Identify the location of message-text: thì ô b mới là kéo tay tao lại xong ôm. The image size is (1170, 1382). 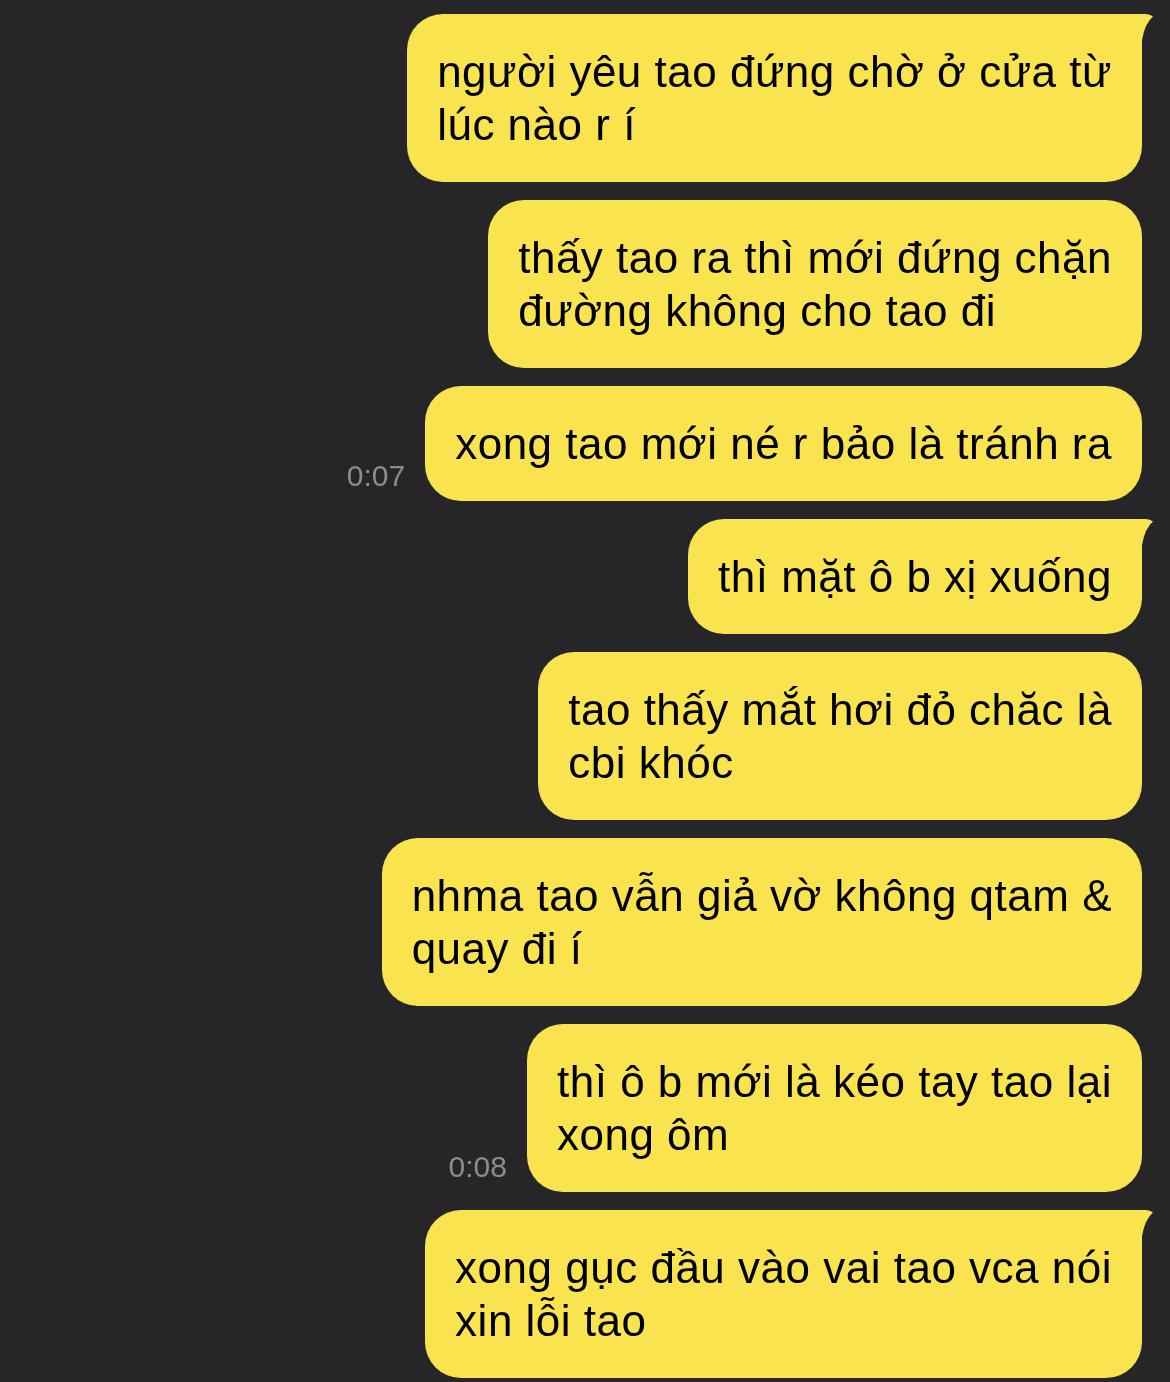
(834, 1108).